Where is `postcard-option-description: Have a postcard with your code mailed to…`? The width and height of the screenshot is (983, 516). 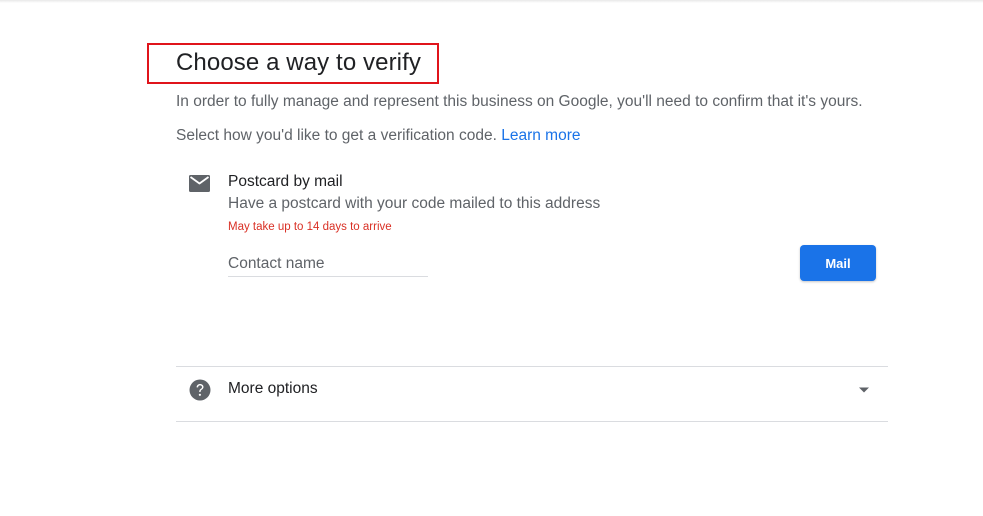
postcard-option-description: Have a postcard with your code mailed to… is located at coordinates (414, 203).